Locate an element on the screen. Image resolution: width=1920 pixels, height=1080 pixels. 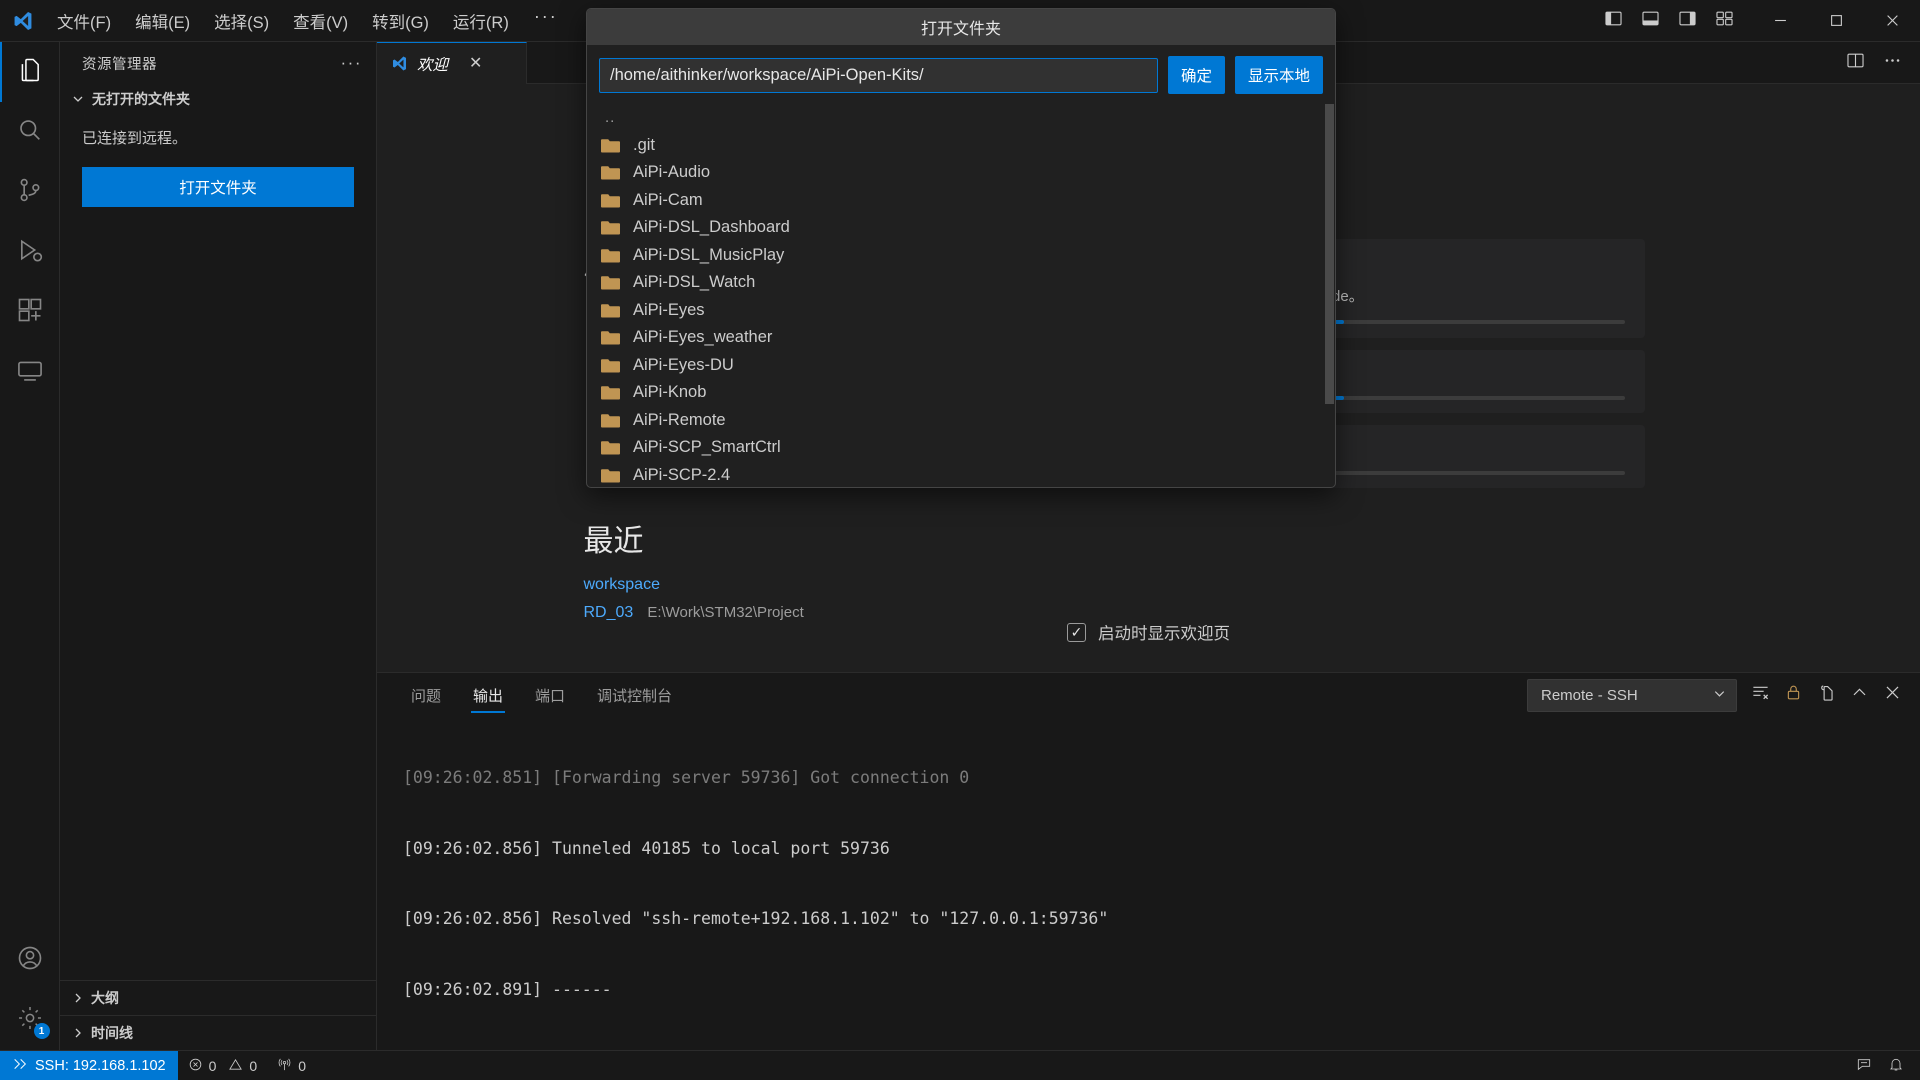
feedback-icon is located at coordinates (1864, 1065).